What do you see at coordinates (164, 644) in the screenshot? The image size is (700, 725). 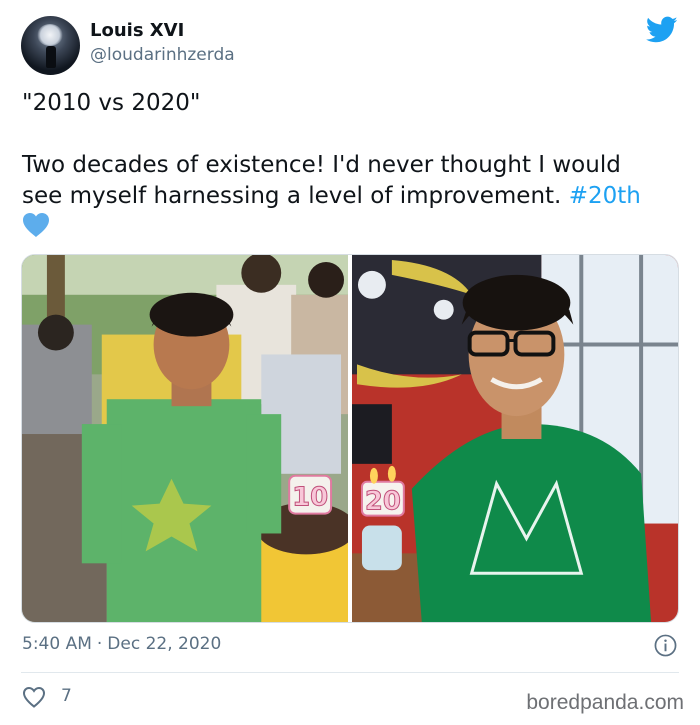 I see `tweet-date: Dec 22, 2020` at bounding box center [164, 644].